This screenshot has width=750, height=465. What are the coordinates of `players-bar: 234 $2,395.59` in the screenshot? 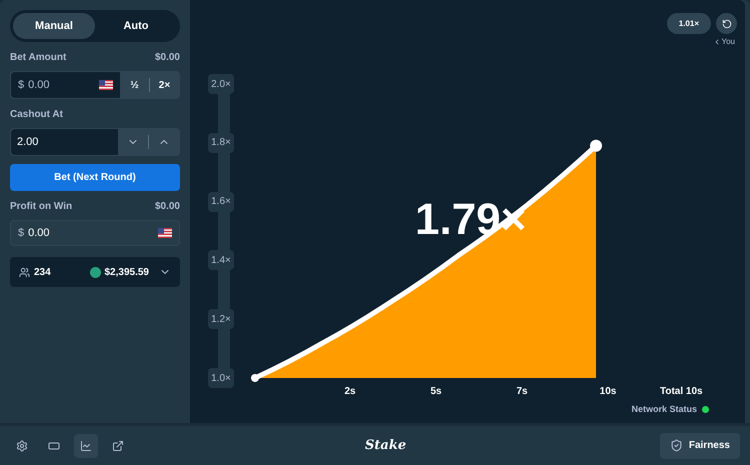 It's located at (95, 272).